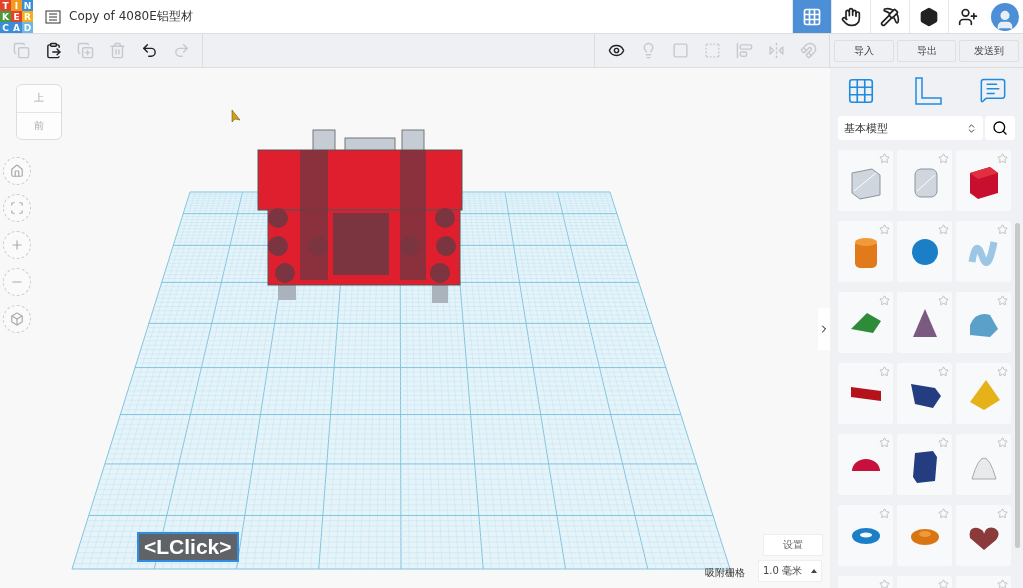 This screenshot has width=1023, height=588. I want to click on zoom-in-icon, so click(17, 245).